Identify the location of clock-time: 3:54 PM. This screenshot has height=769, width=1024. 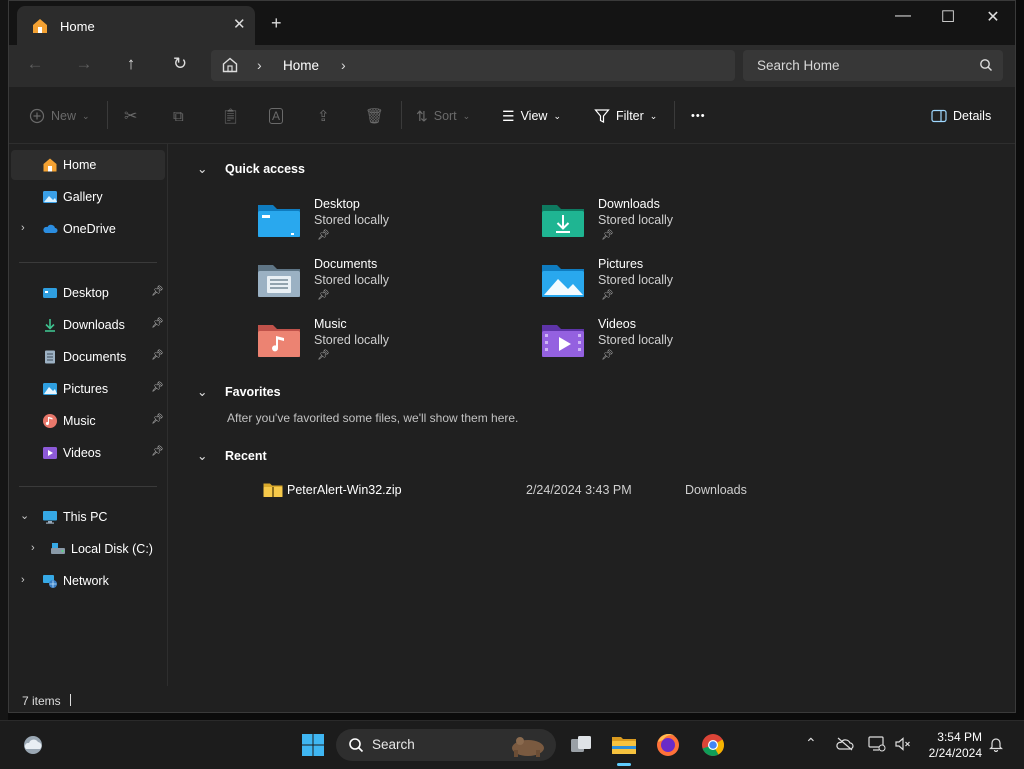
(959, 737).